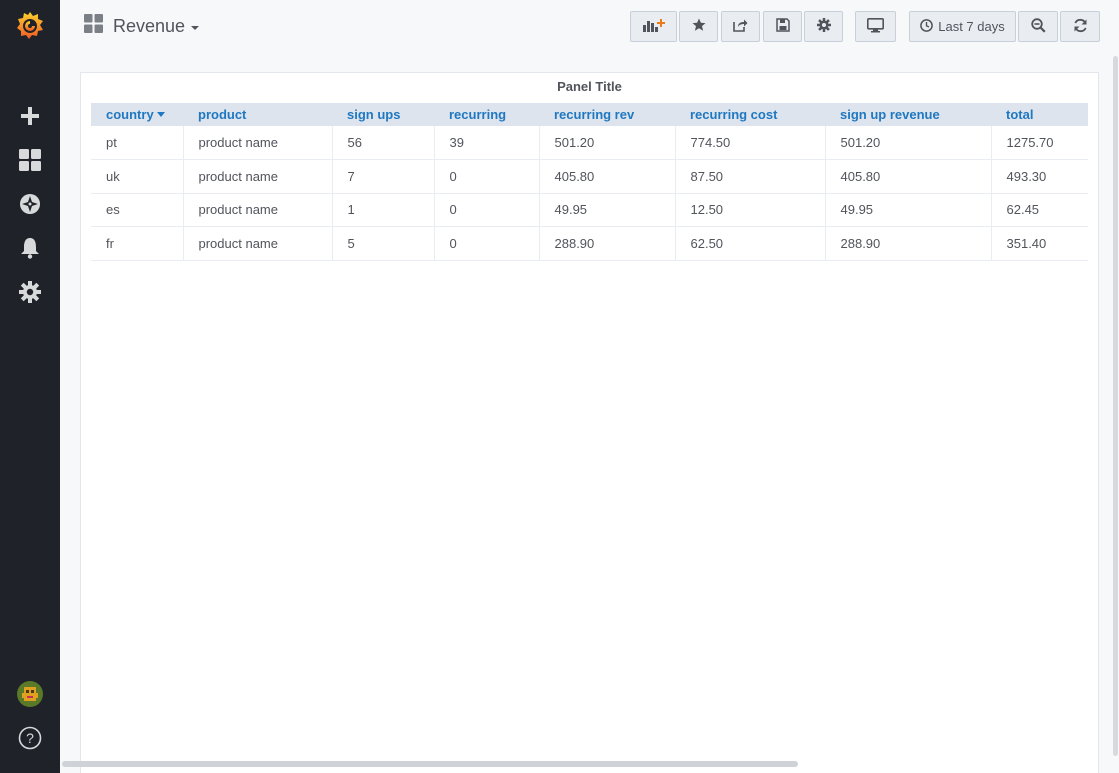 Image resolution: width=1119 pixels, height=773 pixels. Describe the element at coordinates (30, 694) in the screenshot. I see `user-avatar-icon` at that location.